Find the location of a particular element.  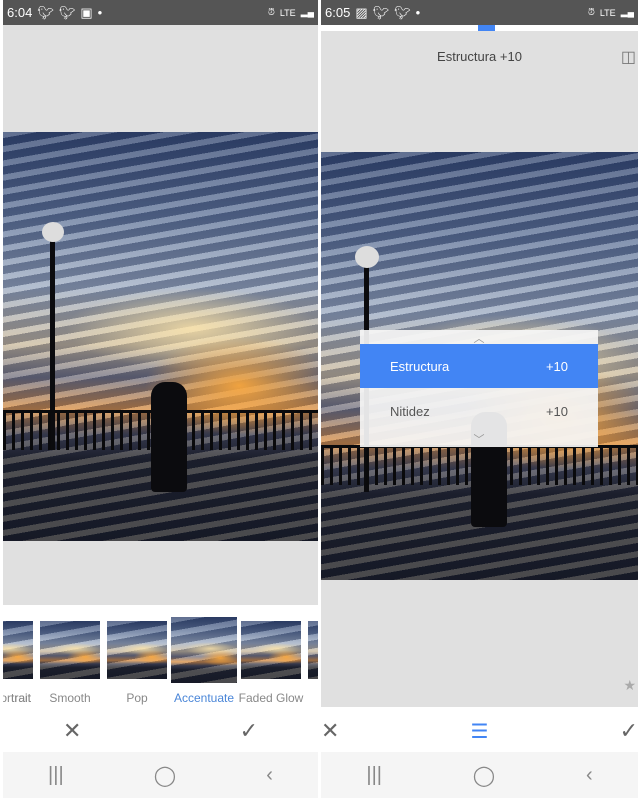

filter-label: Pop is located at coordinates (137, 698).